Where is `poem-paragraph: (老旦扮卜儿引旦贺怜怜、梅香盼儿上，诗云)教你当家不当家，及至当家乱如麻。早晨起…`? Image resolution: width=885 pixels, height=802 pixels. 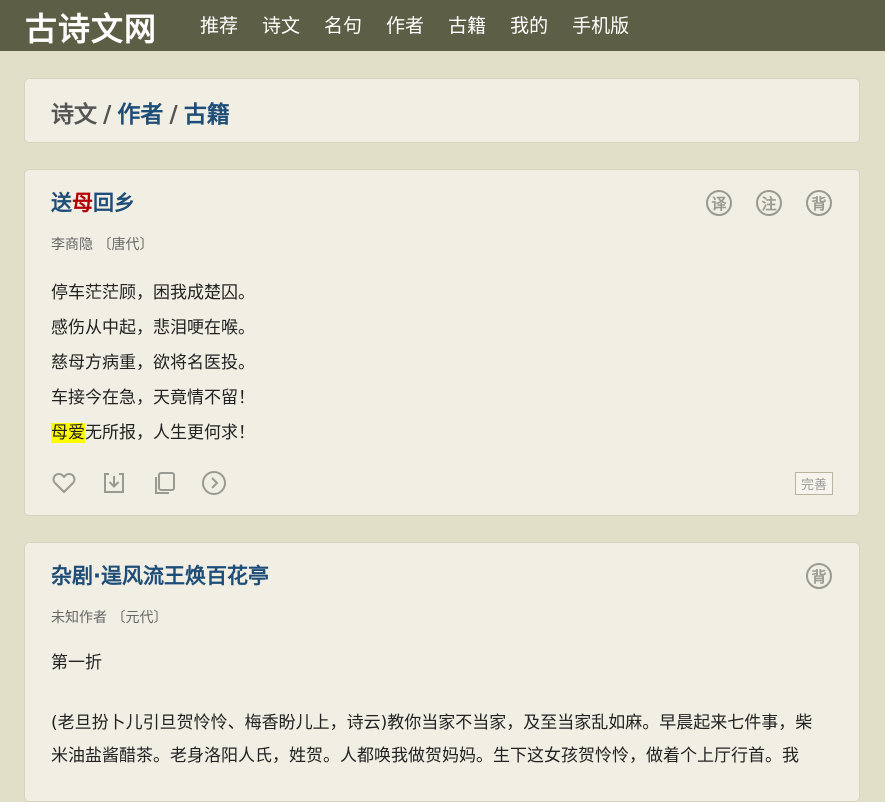
poem-paragraph: (老旦扮卜儿引旦贺怜怜、梅香盼儿上，诗云)教你当家不当家，及至当家乱如麻。早晨起… is located at coordinates (432, 723).